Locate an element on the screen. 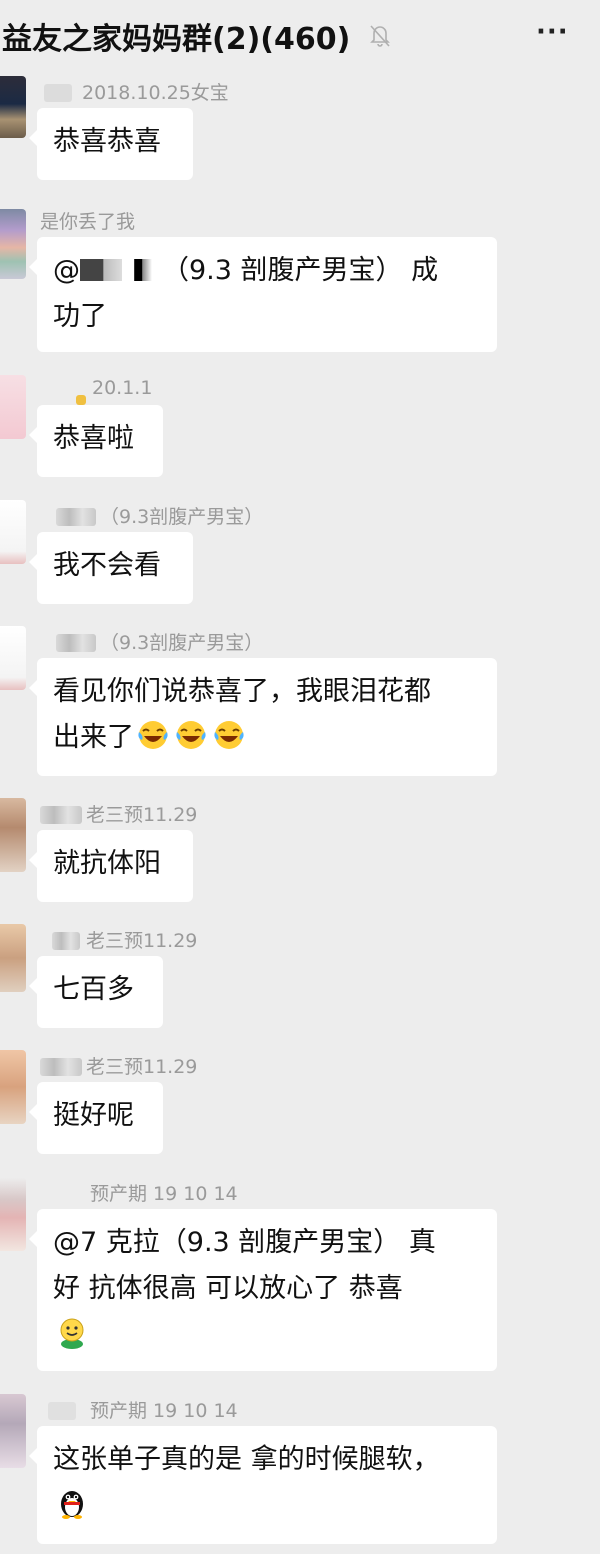  smiley-icon is located at coordinates (72, 1333).